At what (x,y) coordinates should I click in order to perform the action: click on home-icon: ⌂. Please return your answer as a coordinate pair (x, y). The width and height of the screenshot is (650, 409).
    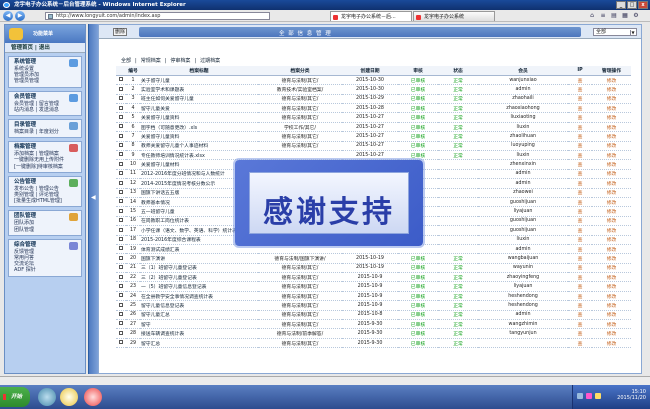
    Looking at the image, I should click on (592, 15).